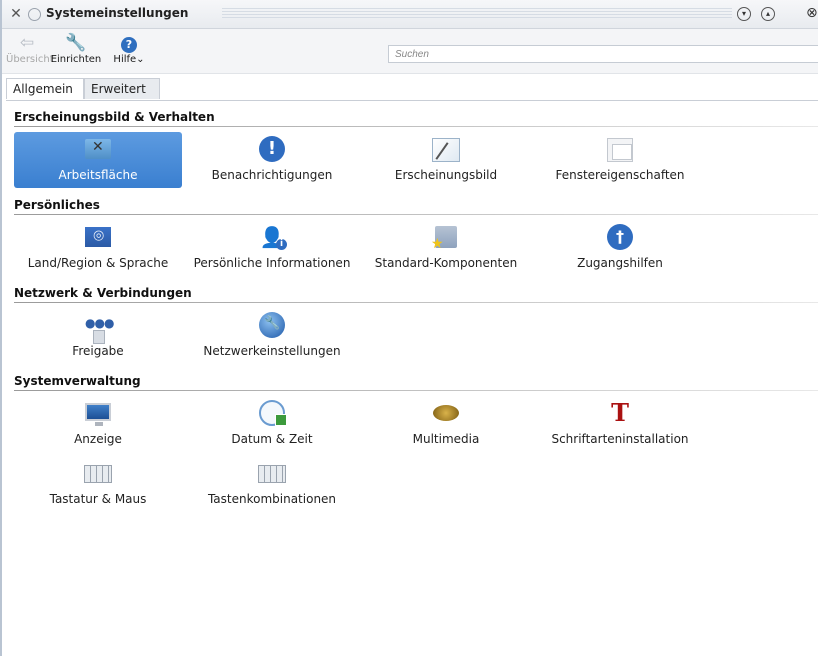 The height and width of the screenshot is (656, 818). I want to click on item-label: Erscheinungsbild, so click(446, 175).